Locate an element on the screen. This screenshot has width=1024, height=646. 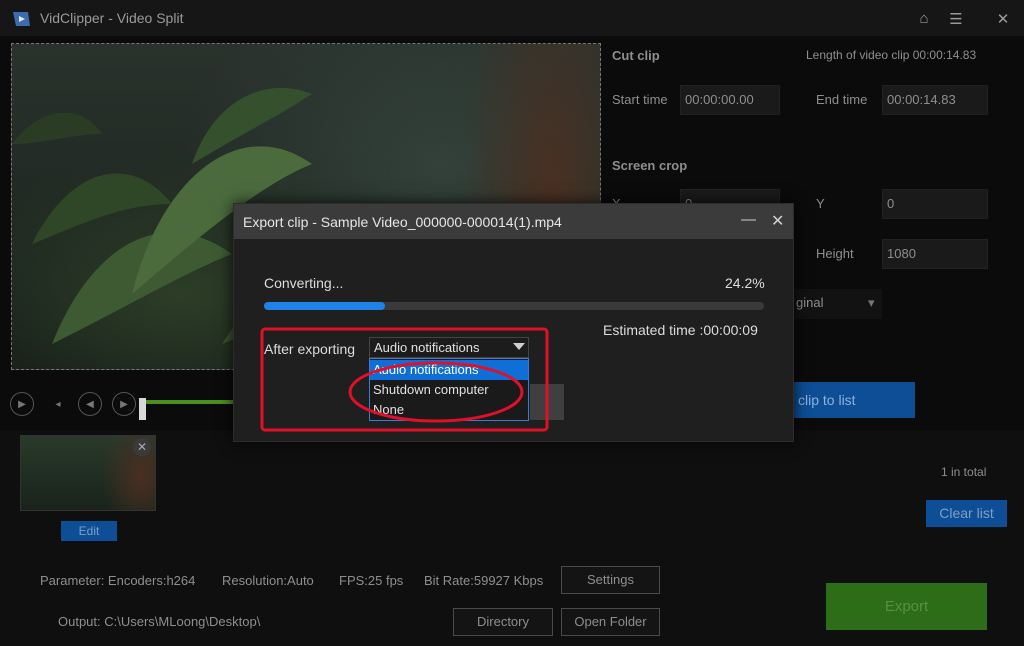
aspect-ratio-select: ginal ▾ is located at coordinates (837, 304).